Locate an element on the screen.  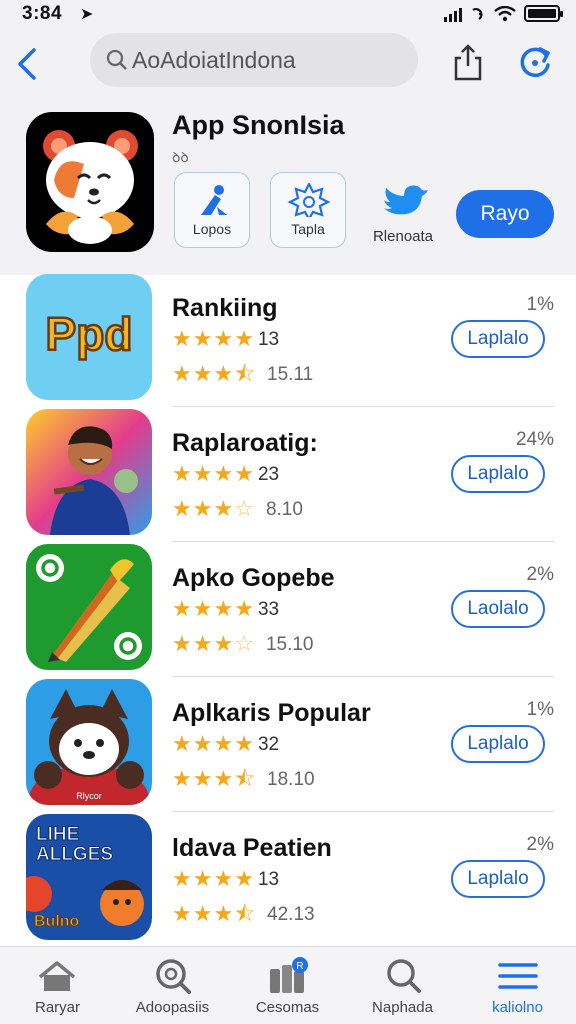
star-icon: ☆ is located at coordinates (244, 644).